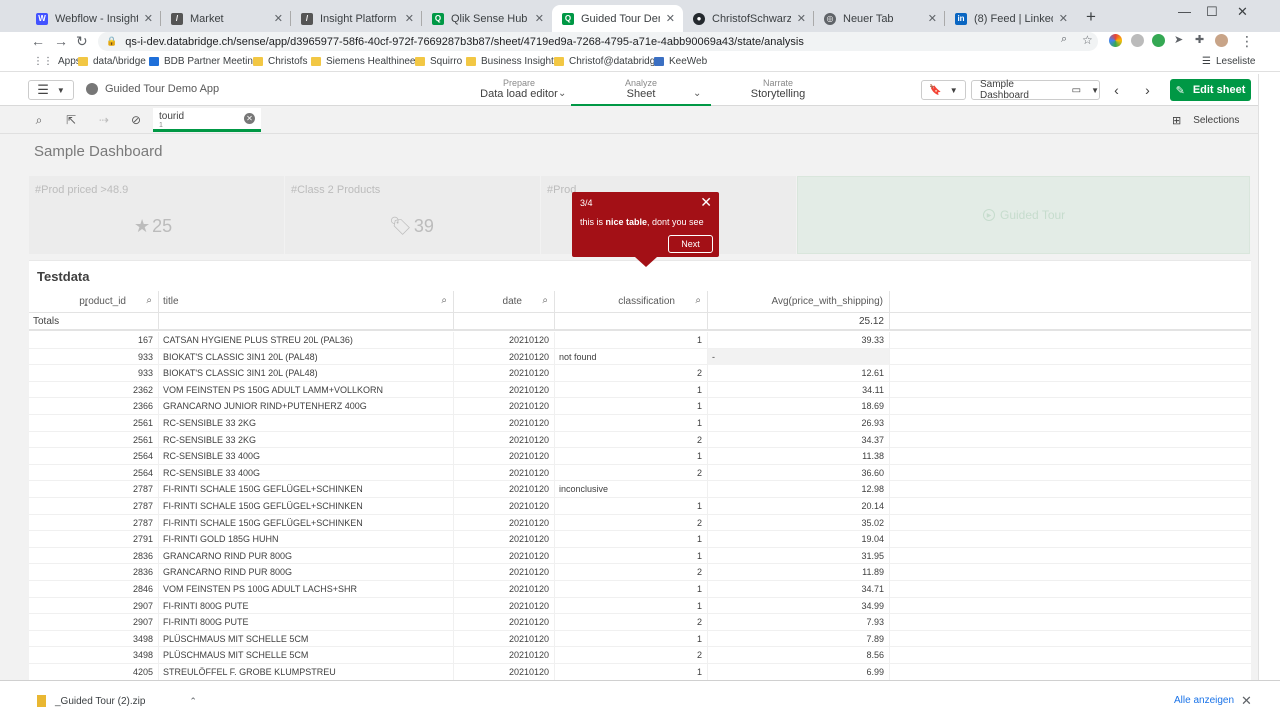 The image size is (1280, 720). I want to click on table-row: 2564 RC-SENSIBLE 33 400G 20210120 2 36.60, so click(640, 473).